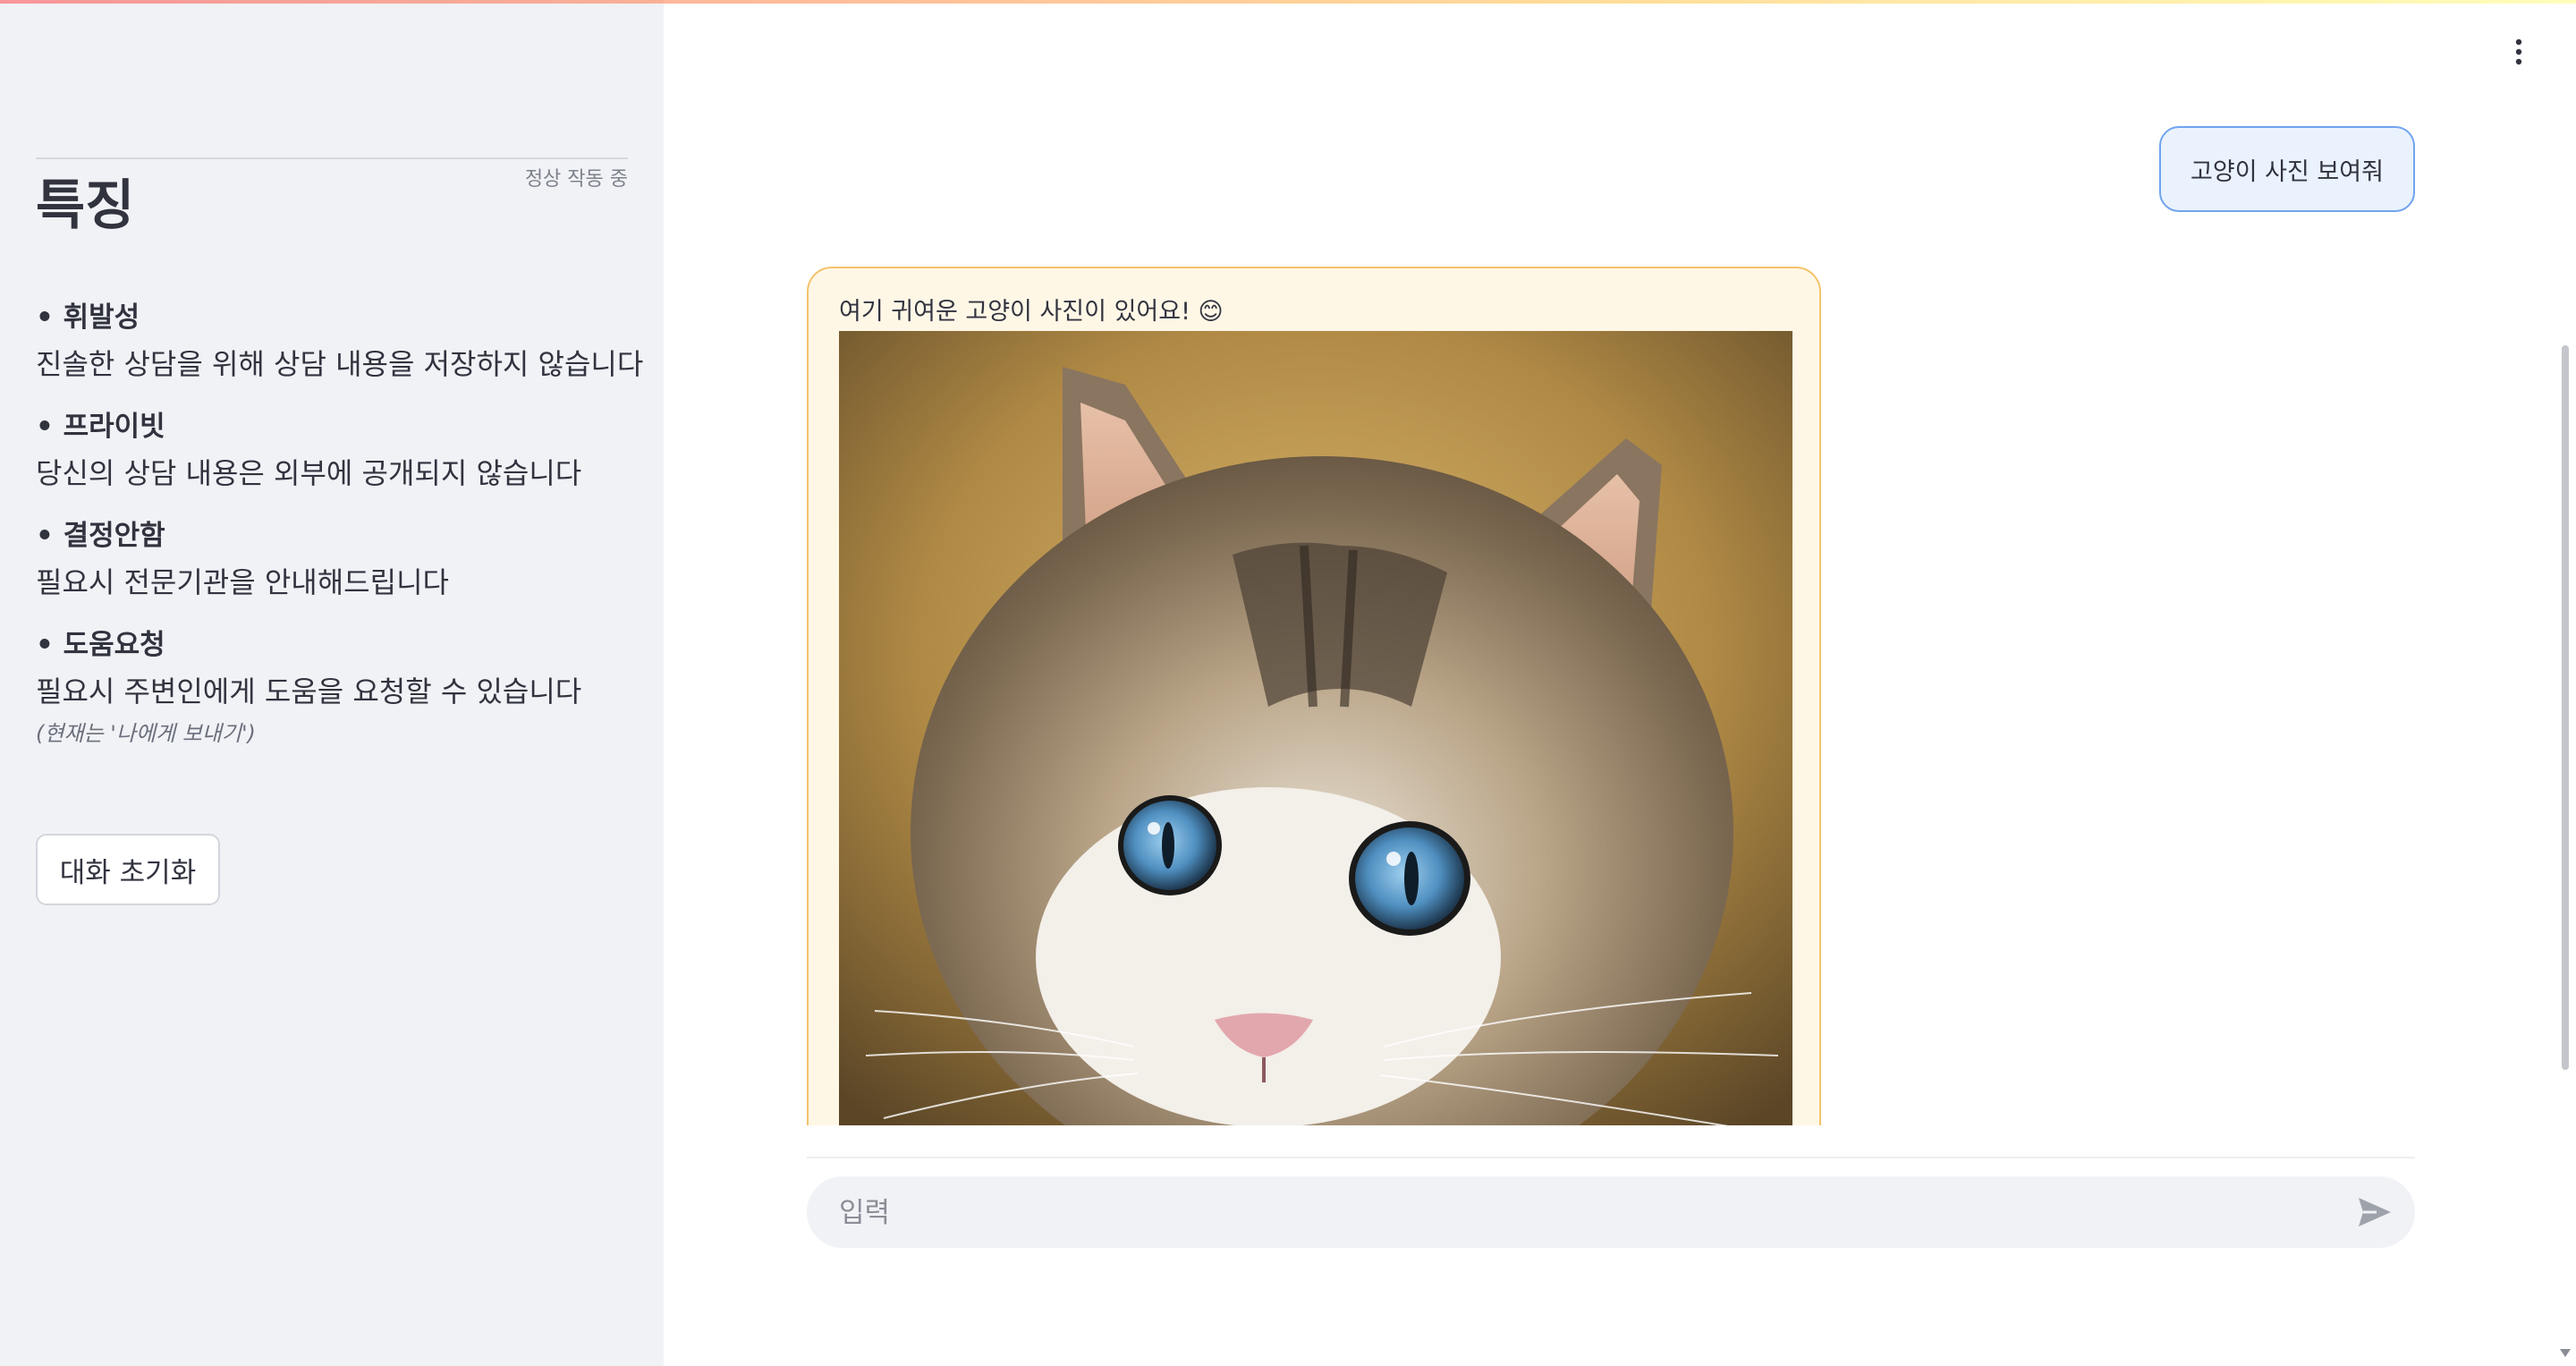  Describe the element at coordinates (146, 733) in the screenshot. I see `feature-note: (현재는 '나에게 보내기')` at that location.